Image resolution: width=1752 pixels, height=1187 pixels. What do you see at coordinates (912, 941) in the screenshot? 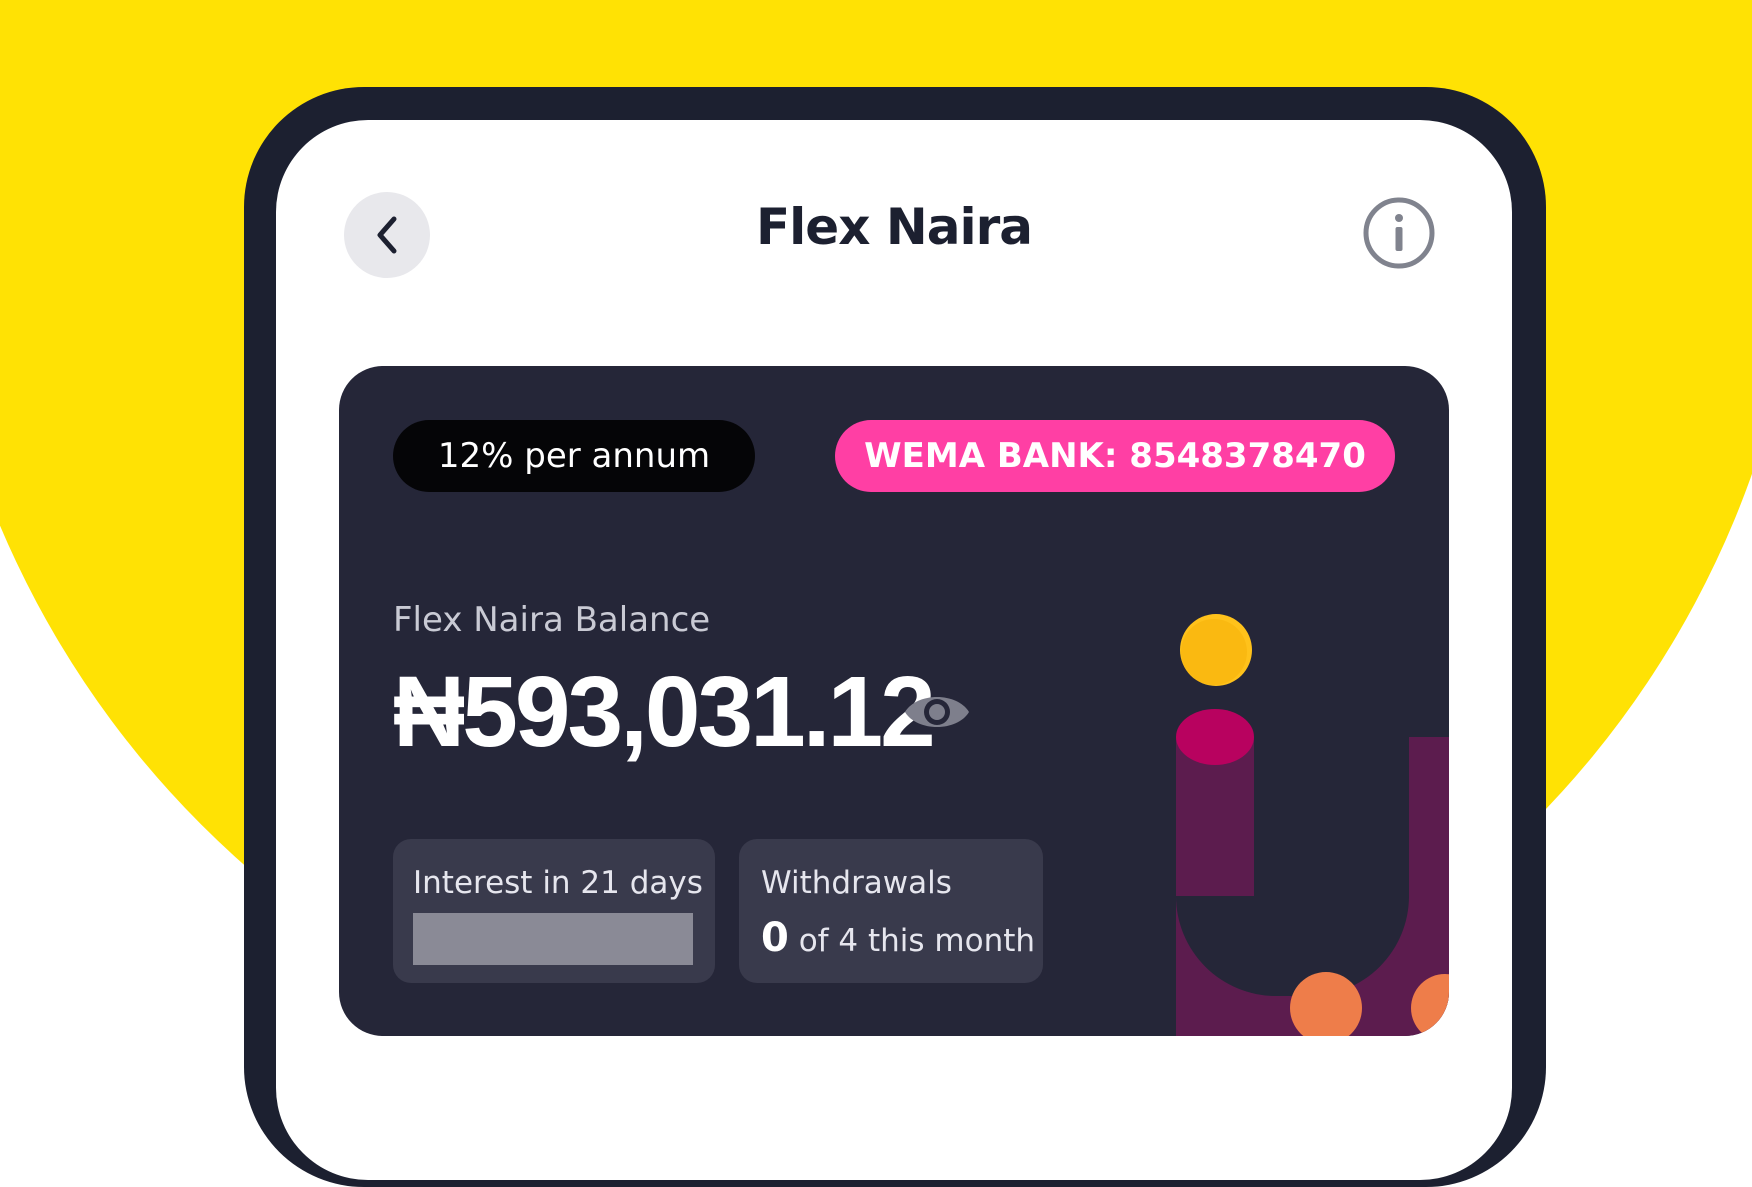
I see `withdrawals-suffix: of 4 this month` at bounding box center [912, 941].